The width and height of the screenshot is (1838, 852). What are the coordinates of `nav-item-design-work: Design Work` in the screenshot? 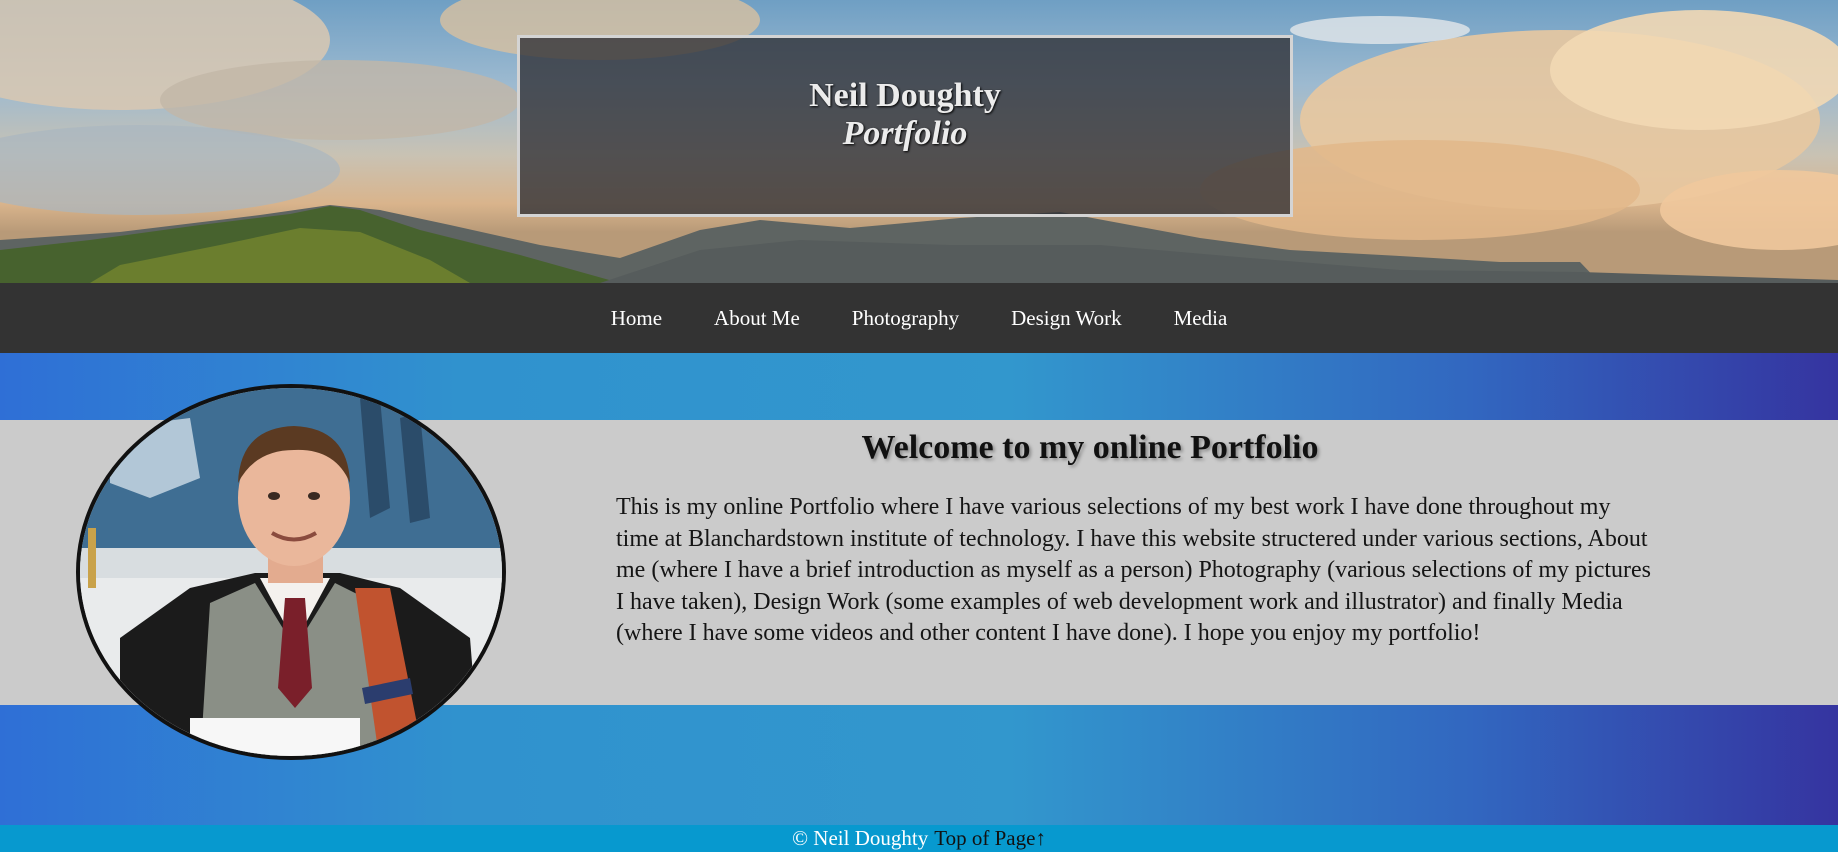 It's located at (1066, 318).